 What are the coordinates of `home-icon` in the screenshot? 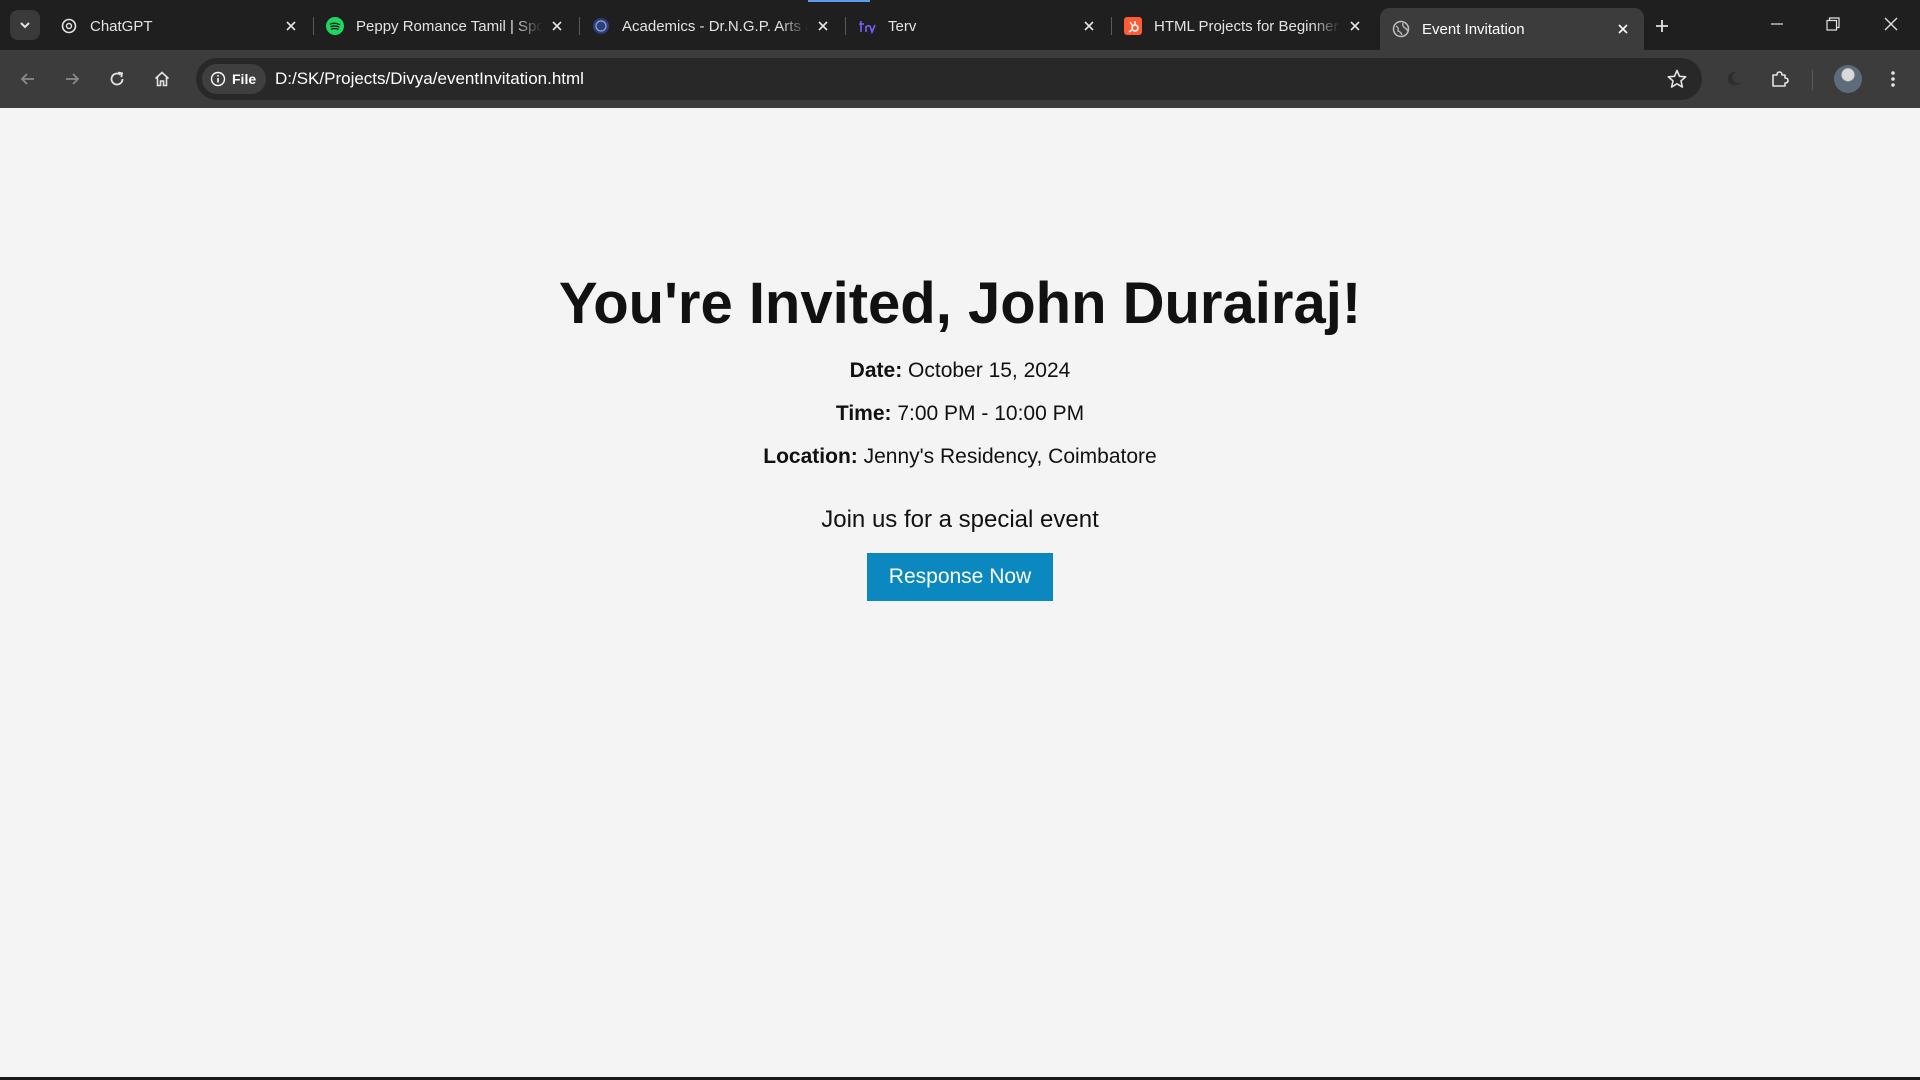 It's located at (162, 79).